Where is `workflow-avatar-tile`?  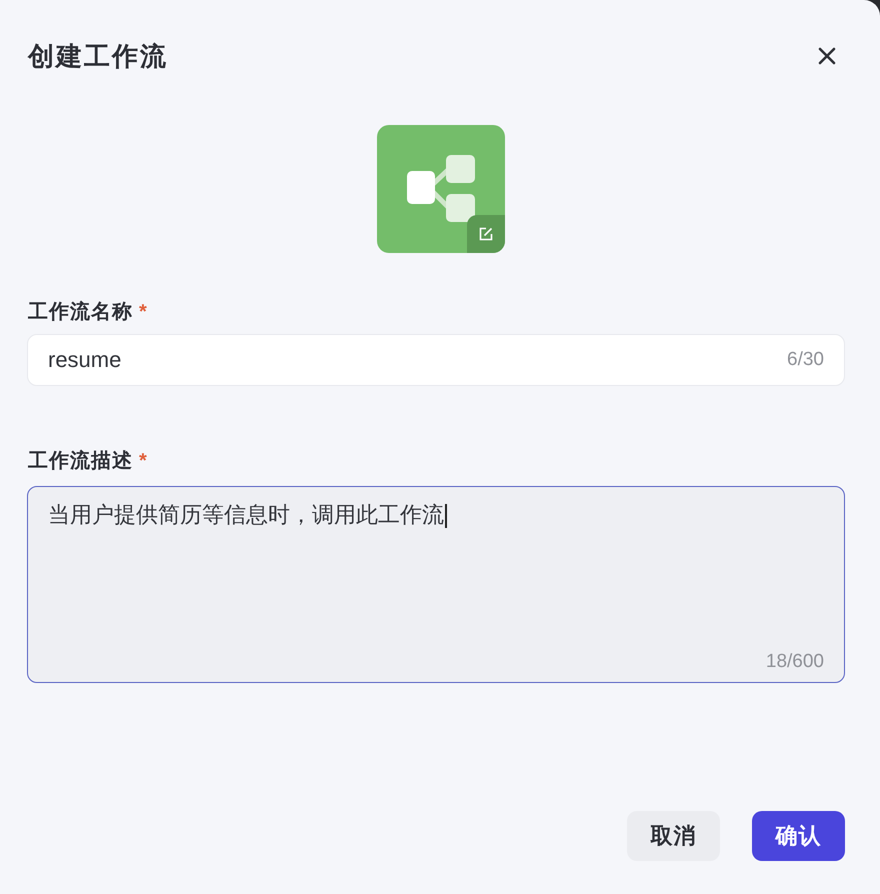 workflow-avatar-tile is located at coordinates (441, 189).